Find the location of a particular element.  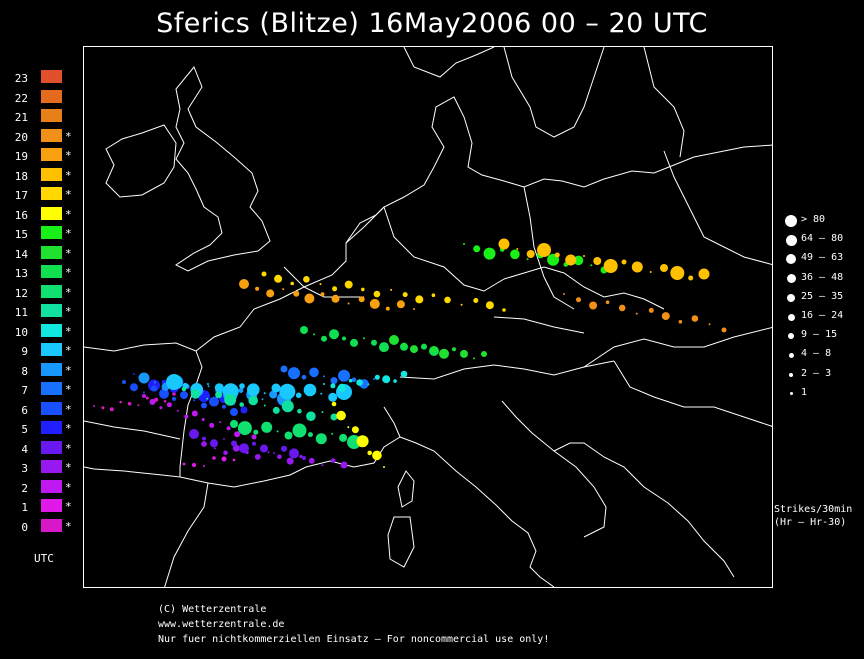

utc-hour-label: 15 is located at coordinates (21, 234).